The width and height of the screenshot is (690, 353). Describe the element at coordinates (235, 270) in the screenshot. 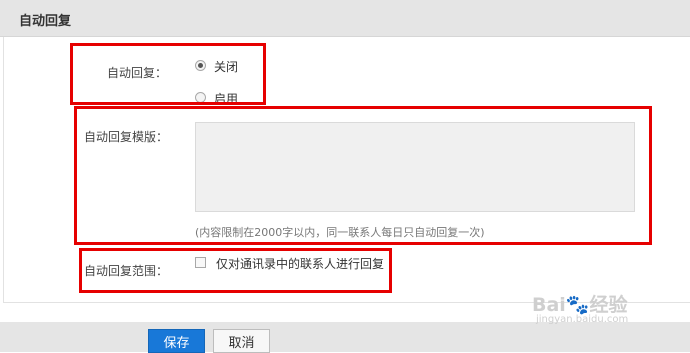

I see `annotation-box-scope` at that location.